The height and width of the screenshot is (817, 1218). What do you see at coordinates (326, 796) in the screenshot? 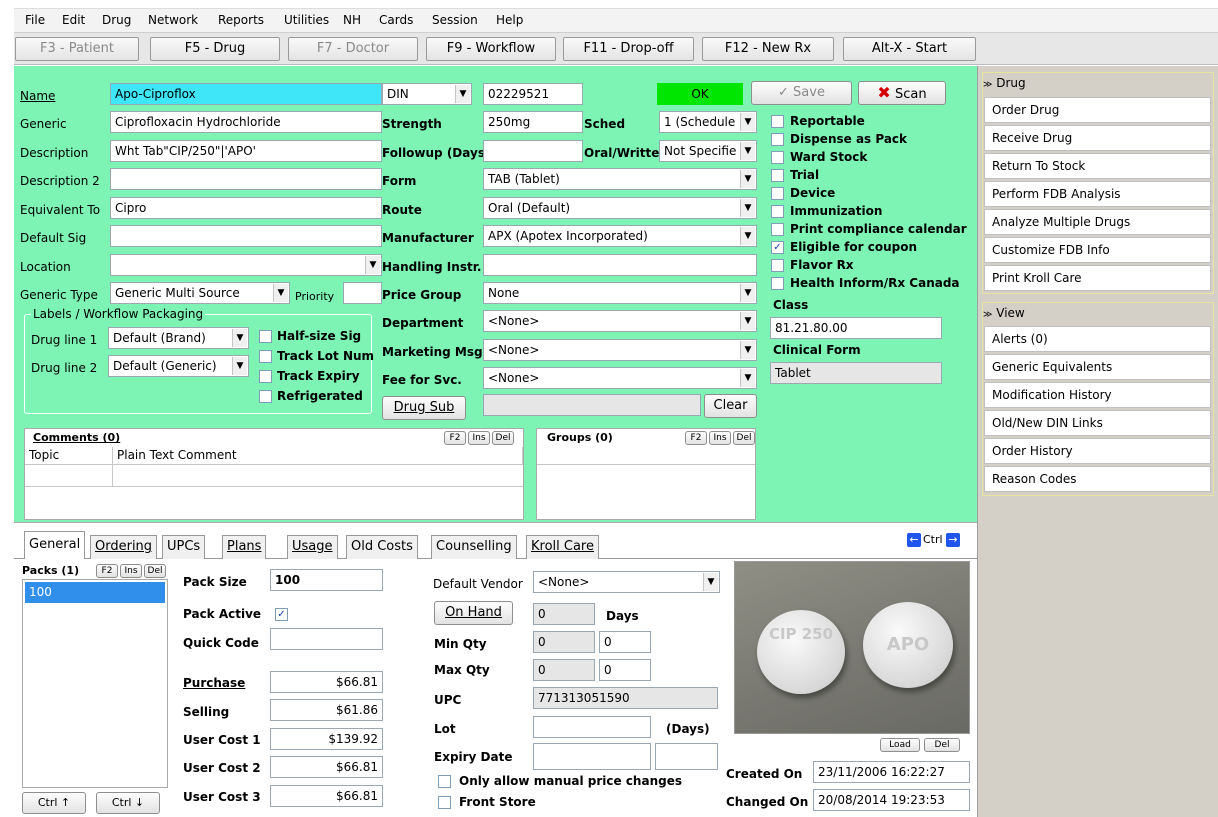
I see `user-cost3-input: $66.81` at bounding box center [326, 796].